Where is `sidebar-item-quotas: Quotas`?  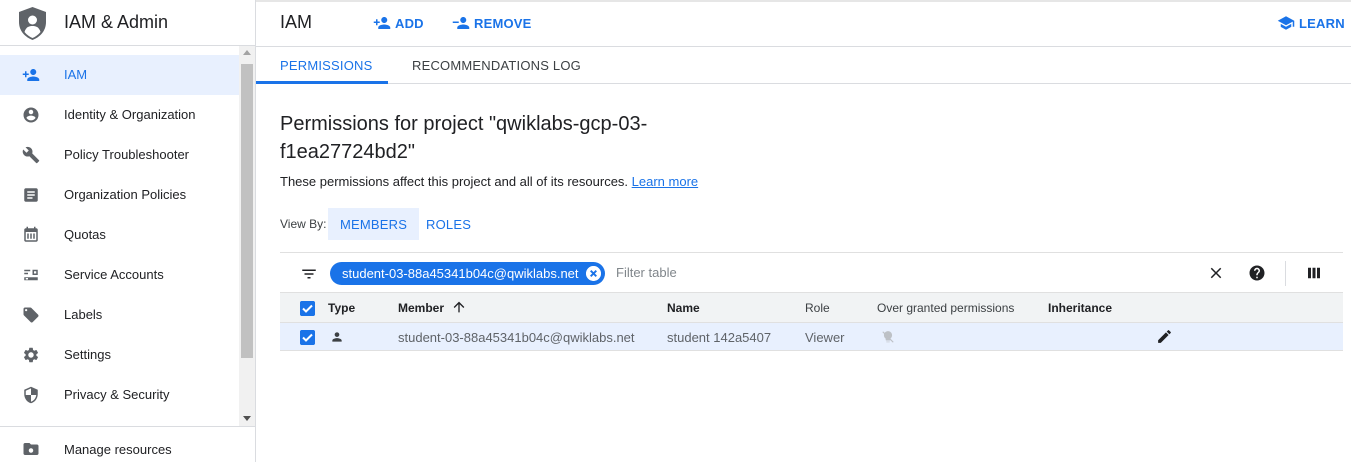 sidebar-item-quotas: Quotas is located at coordinates (119, 235).